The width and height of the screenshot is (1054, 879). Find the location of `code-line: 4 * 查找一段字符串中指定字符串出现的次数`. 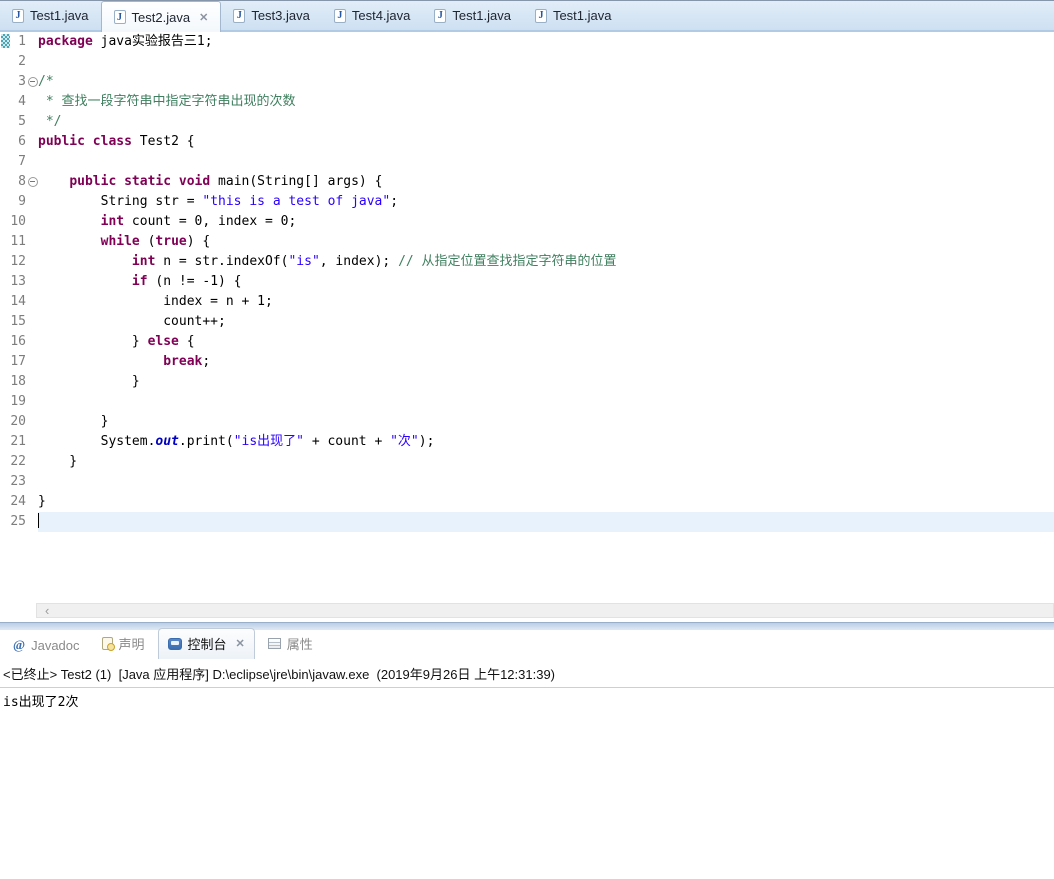

code-line: 4 * 查找一段字符串中指定字符串出现的次数 is located at coordinates (527, 102).